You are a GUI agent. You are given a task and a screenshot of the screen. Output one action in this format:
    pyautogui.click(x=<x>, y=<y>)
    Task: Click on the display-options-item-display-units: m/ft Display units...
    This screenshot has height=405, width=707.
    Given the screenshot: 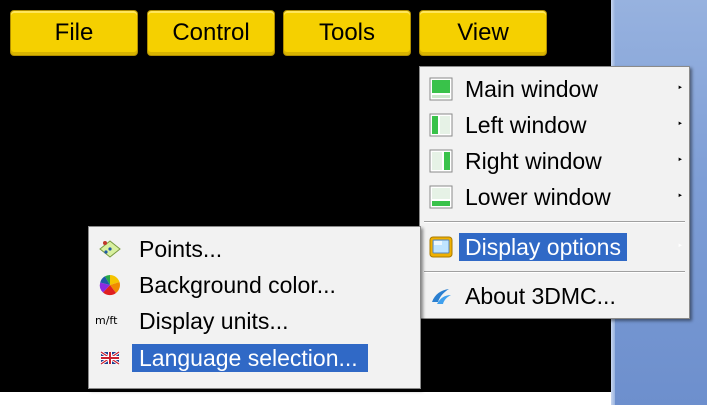 What is the action you would take?
    pyautogui.click(x=254, y=321)
    